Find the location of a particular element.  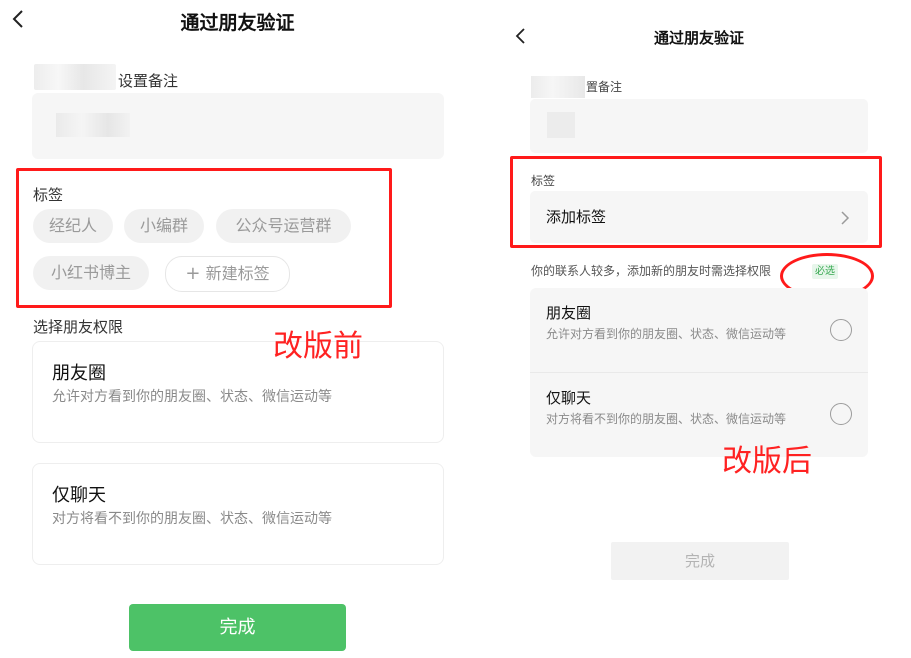

remark-label: 设置备注 is located at coordinates (148, 81).